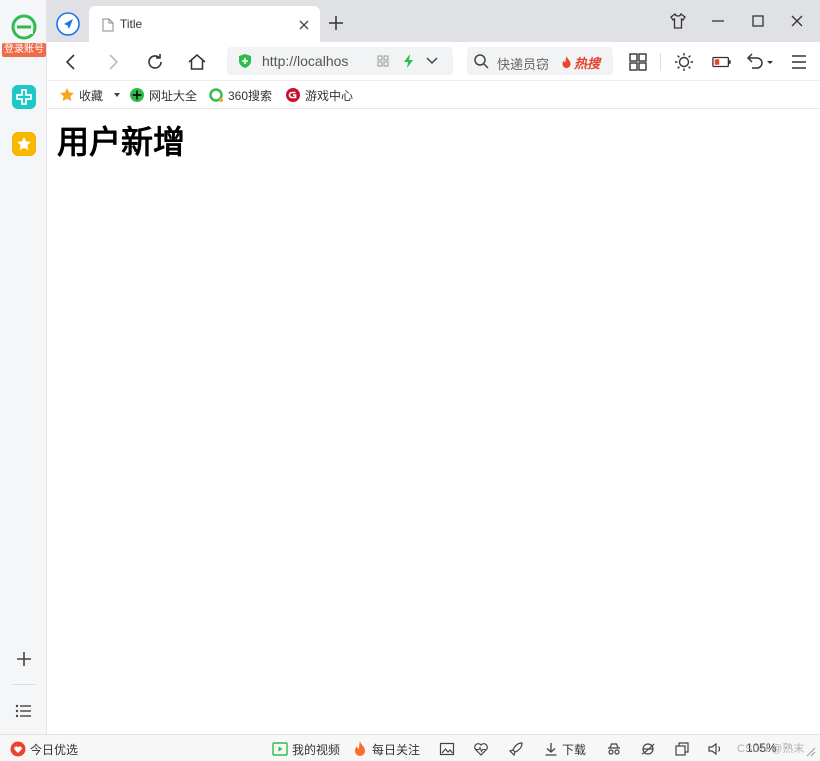 Image resolution: width=820 pixels, height=761 pixels. Describe the element at coordinates (197, 62) in the screenshot. I see `home-icon` at that location.